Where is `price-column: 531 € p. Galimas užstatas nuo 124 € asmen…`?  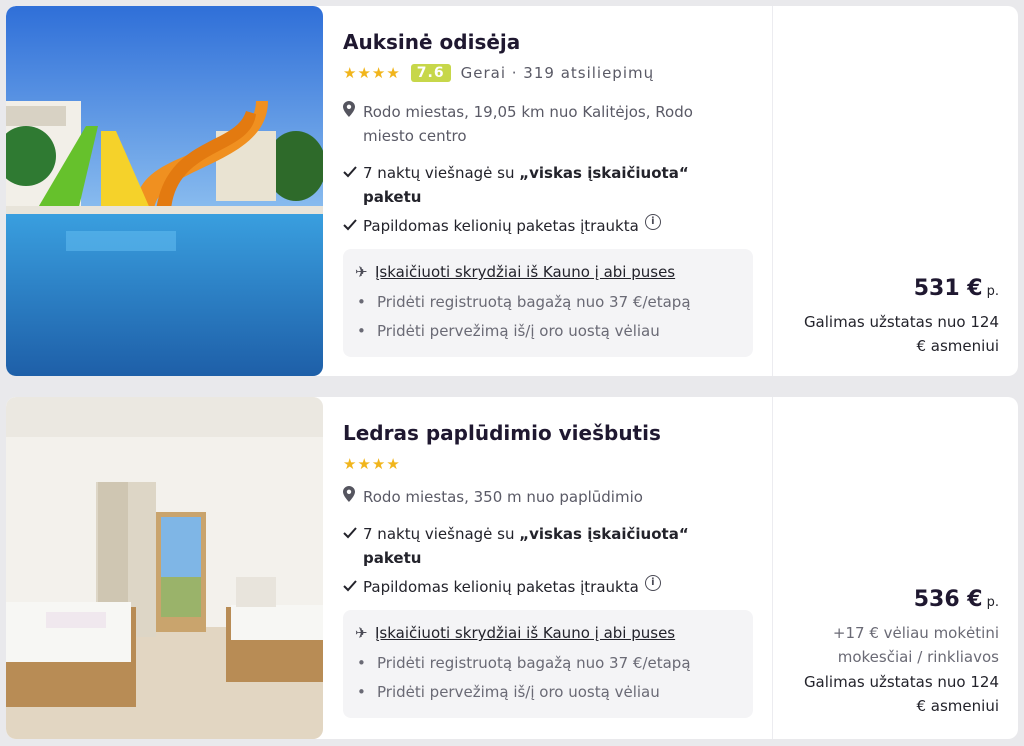
price-column: 531 € p. Galimas užstatas nuo 124 € asmen… is located at coordinates (895, 191).